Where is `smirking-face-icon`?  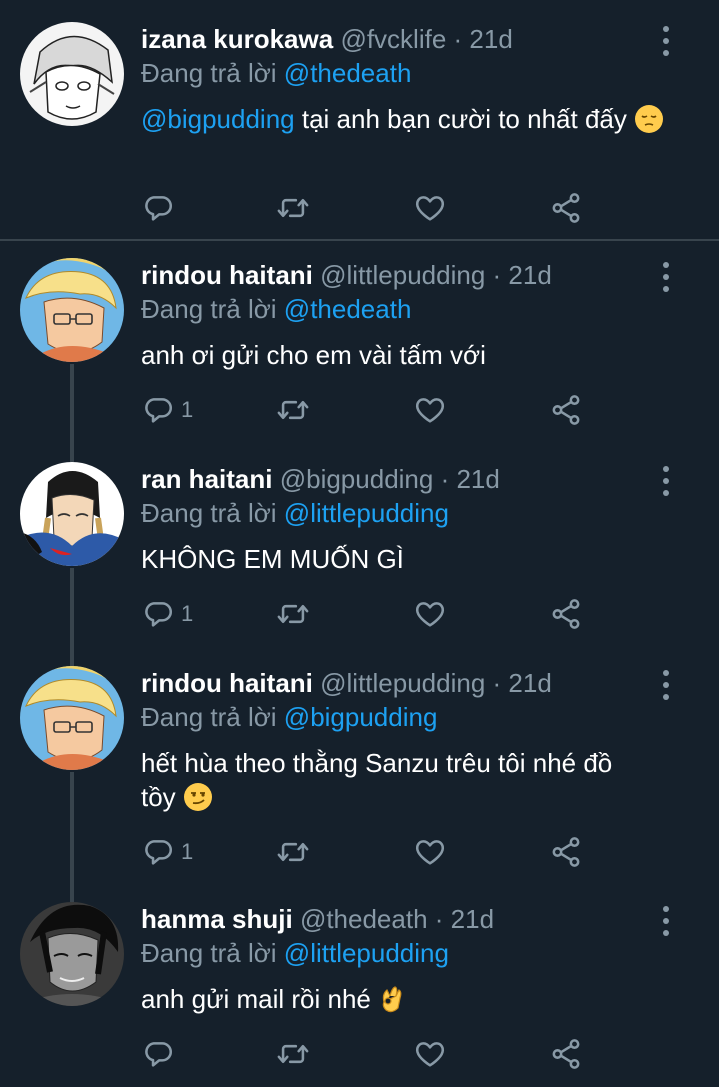 smirking-face-icon is located at coordinates (198, 801).